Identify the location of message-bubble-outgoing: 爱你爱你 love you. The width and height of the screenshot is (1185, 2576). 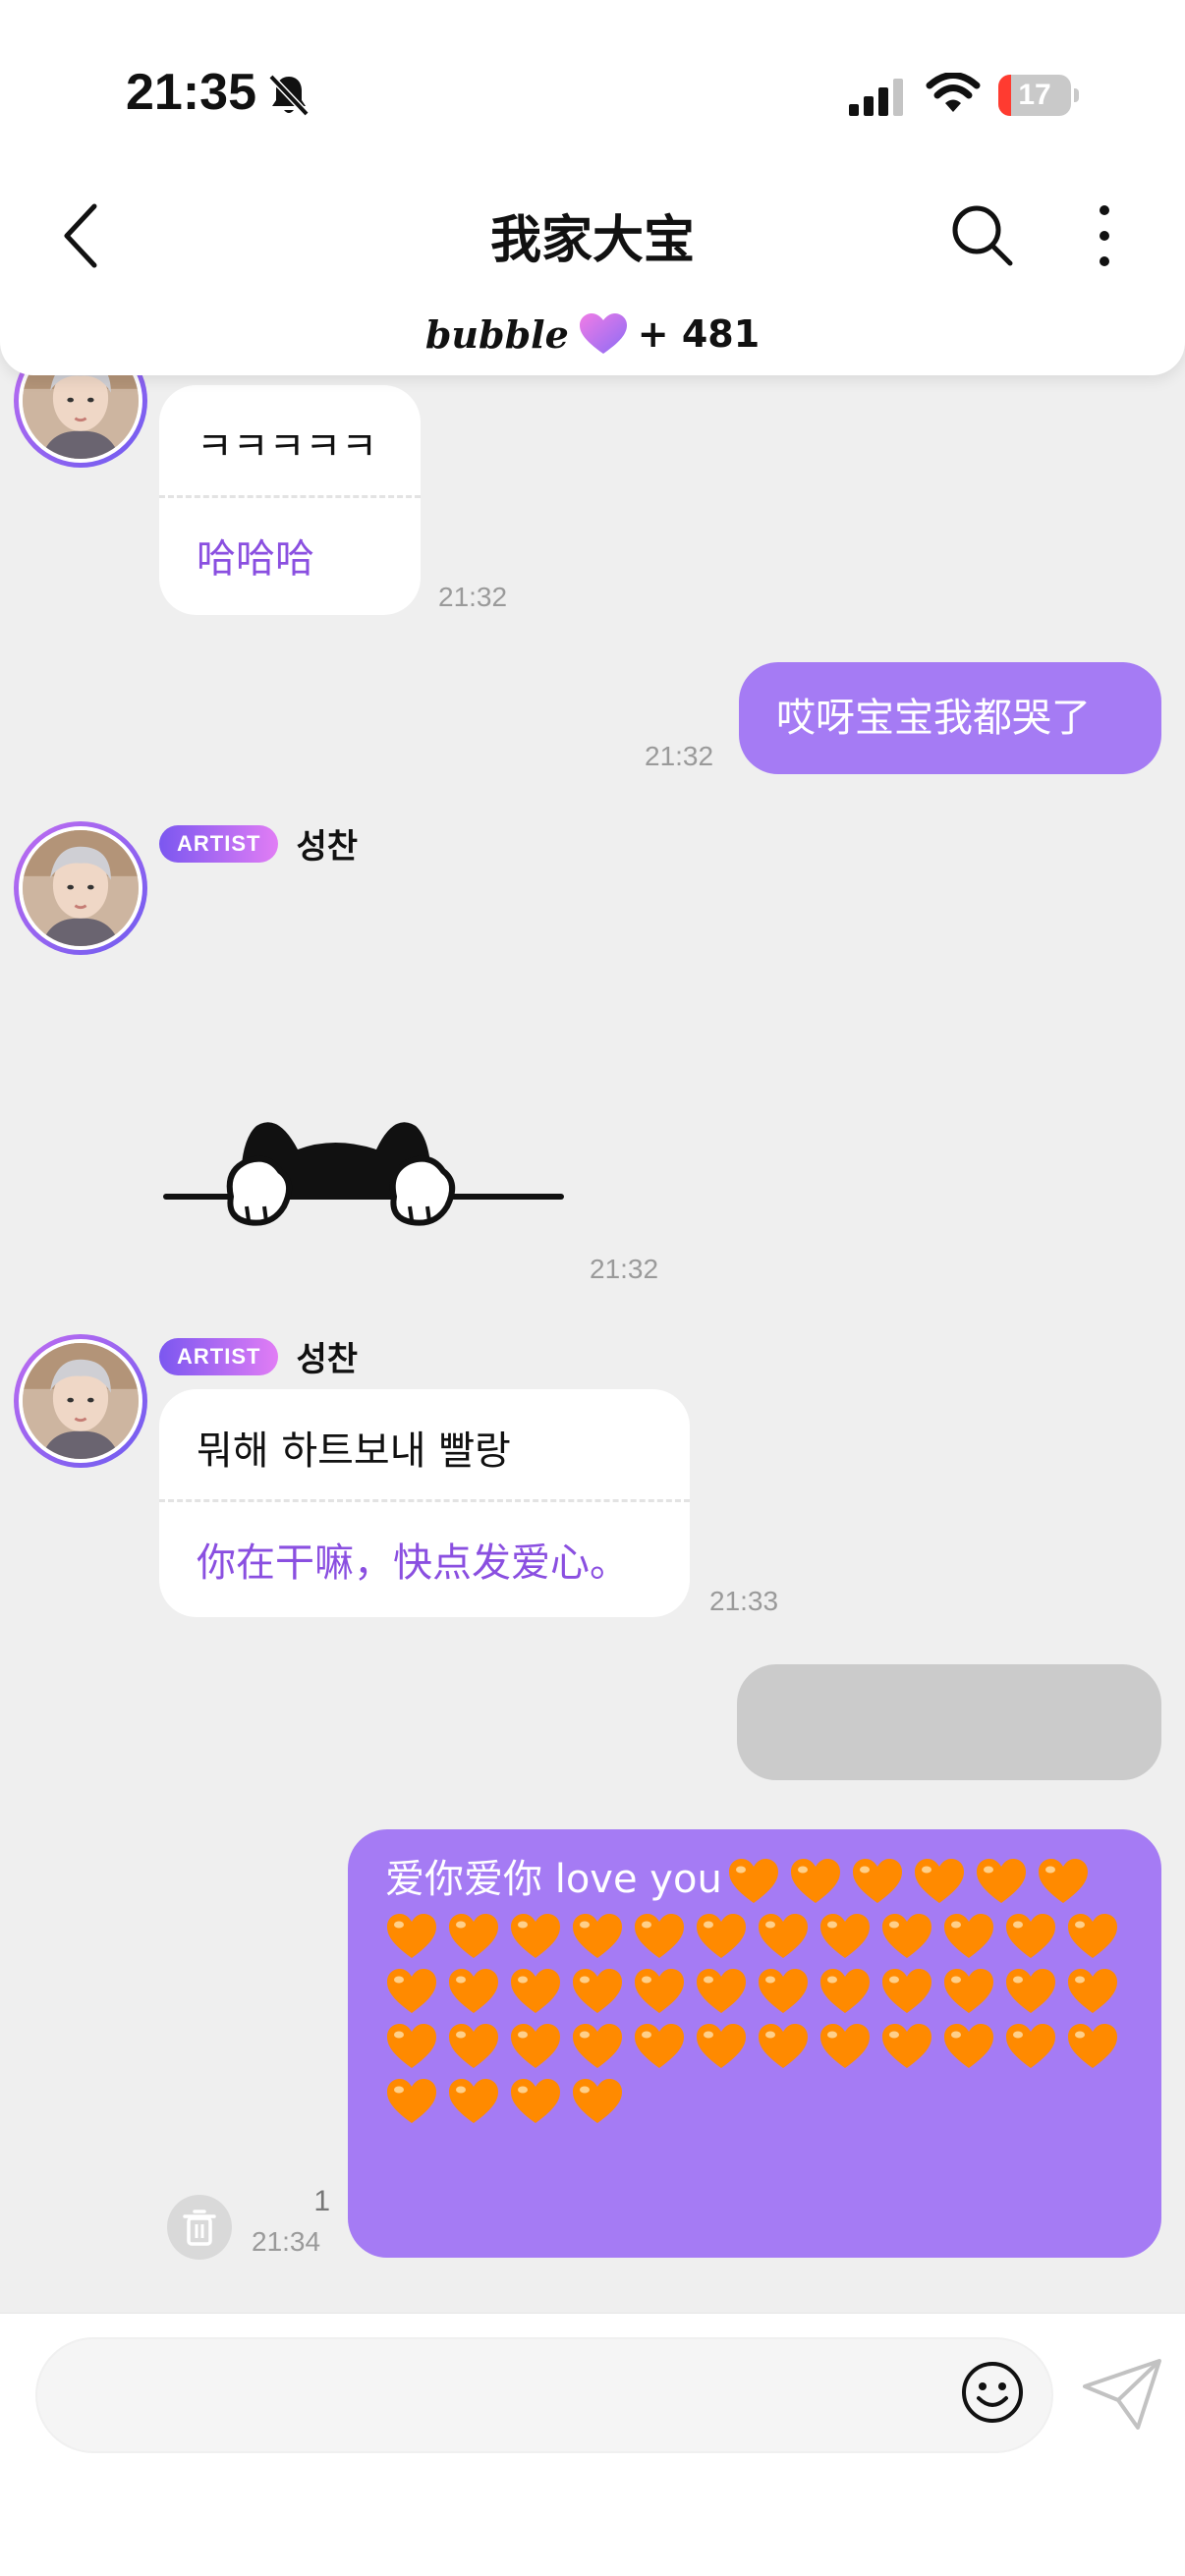
(755, 2043).